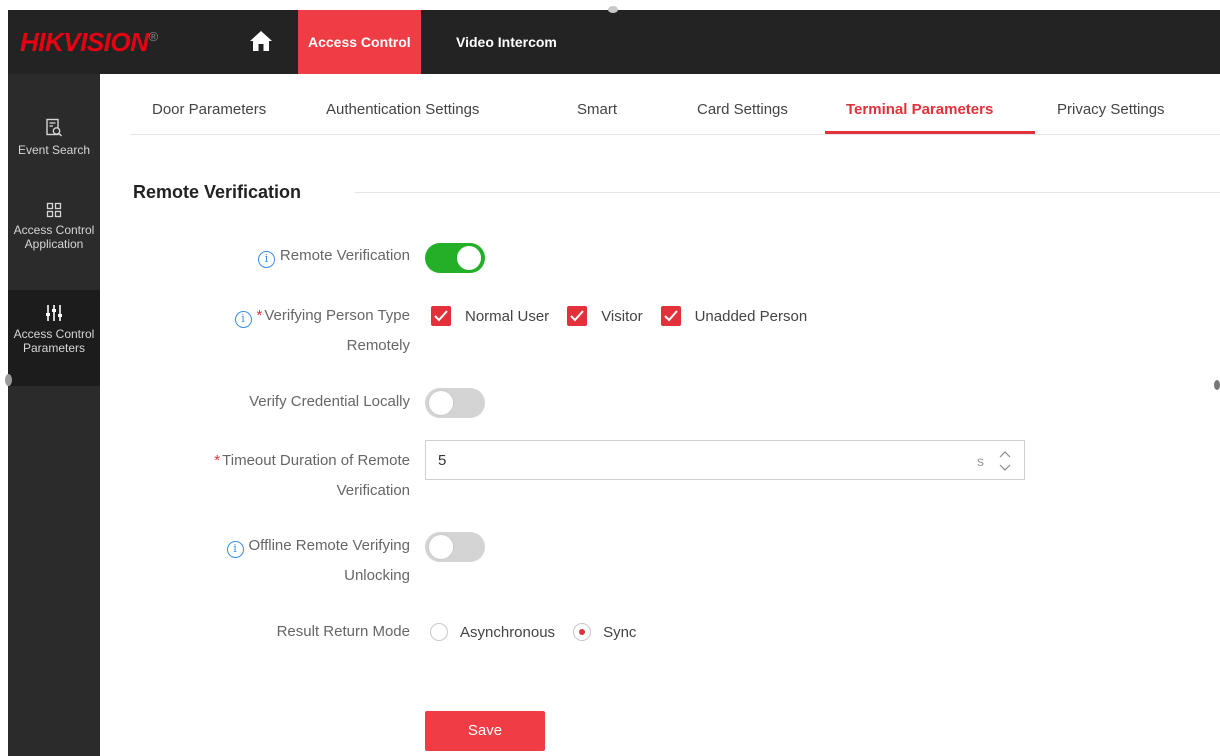 The width and height of the screenshot is (1220, 756). I want to click on sync-label: Sync, so click(620, 632).